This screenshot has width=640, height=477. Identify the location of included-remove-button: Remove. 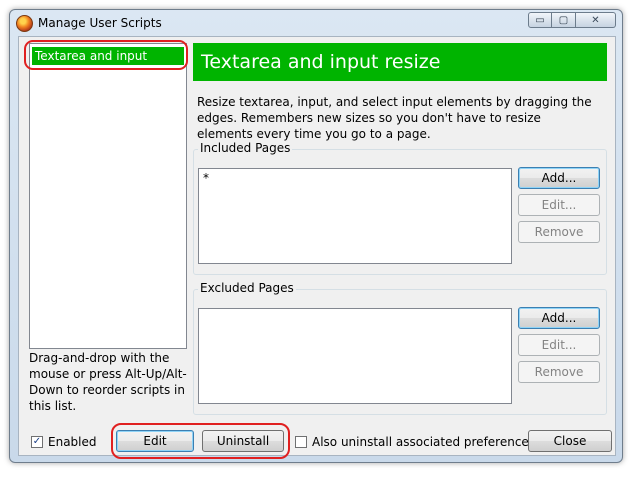
(559, 232).